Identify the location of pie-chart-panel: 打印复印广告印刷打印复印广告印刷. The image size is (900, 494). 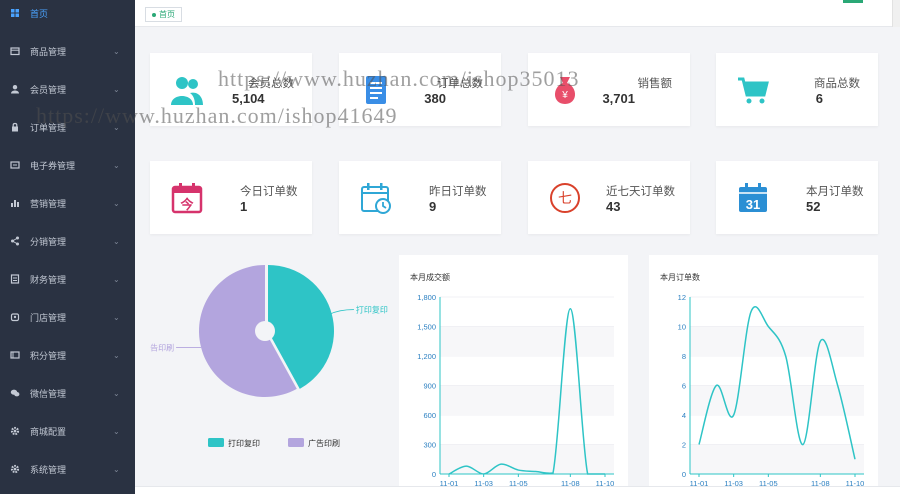
(266, 367).